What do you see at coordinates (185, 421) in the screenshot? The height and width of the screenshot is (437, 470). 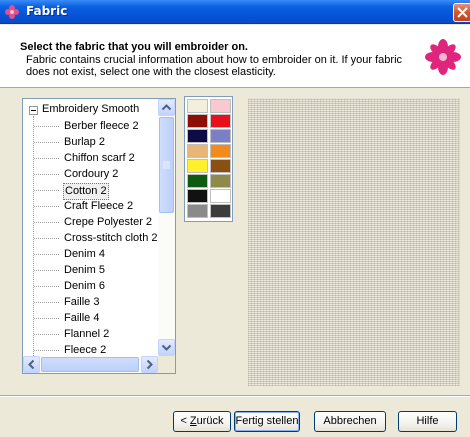 I see `back-button-prefix: <` at bounding box center [185, 421].